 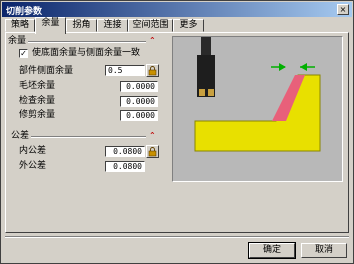 I want to click on intol-input: 0.0800, so click(x=125, y=151).